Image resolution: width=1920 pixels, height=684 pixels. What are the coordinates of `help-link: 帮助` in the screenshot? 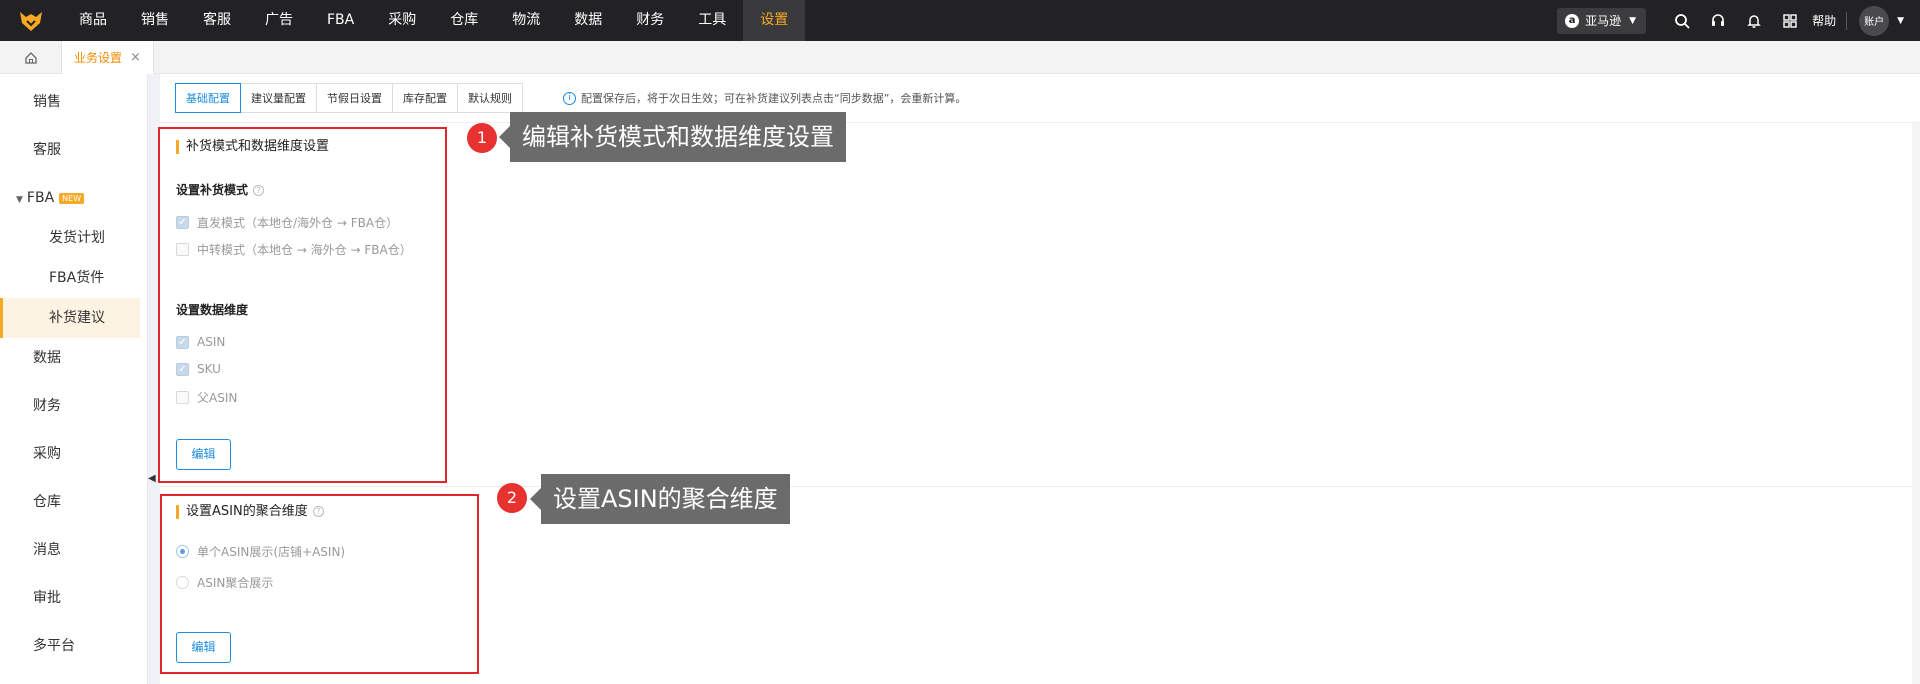 It's located at (1824, 20).